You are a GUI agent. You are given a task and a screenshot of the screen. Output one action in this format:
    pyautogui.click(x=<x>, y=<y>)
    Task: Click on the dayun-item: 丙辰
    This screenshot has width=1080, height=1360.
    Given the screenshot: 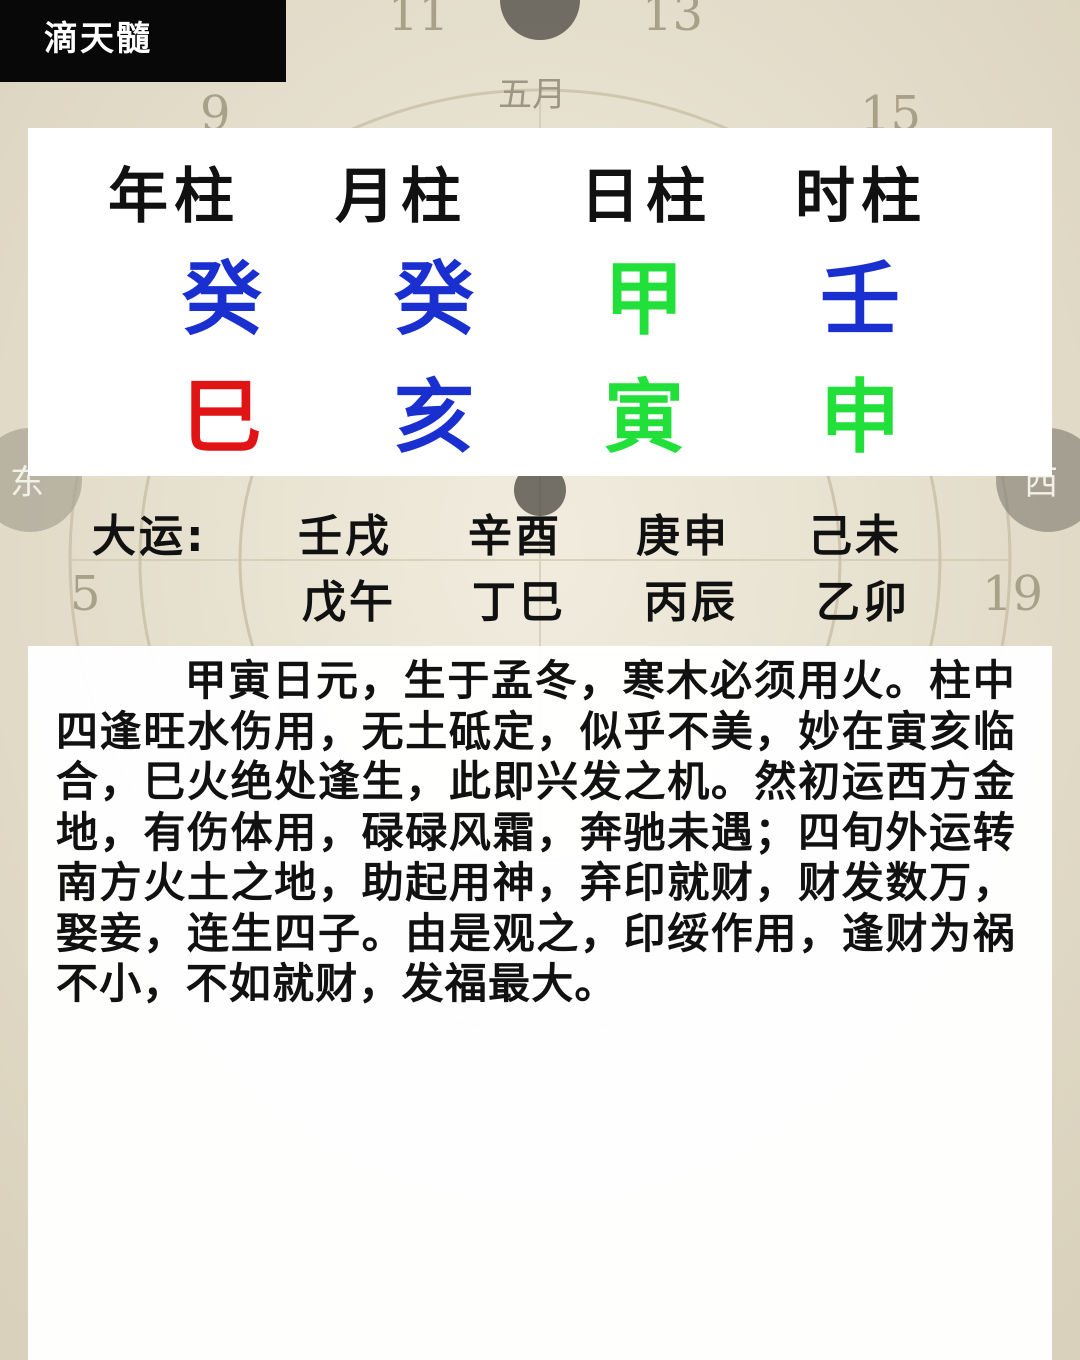 What is the action you would take?
    pyautogui.click(x=691, y=602)
    